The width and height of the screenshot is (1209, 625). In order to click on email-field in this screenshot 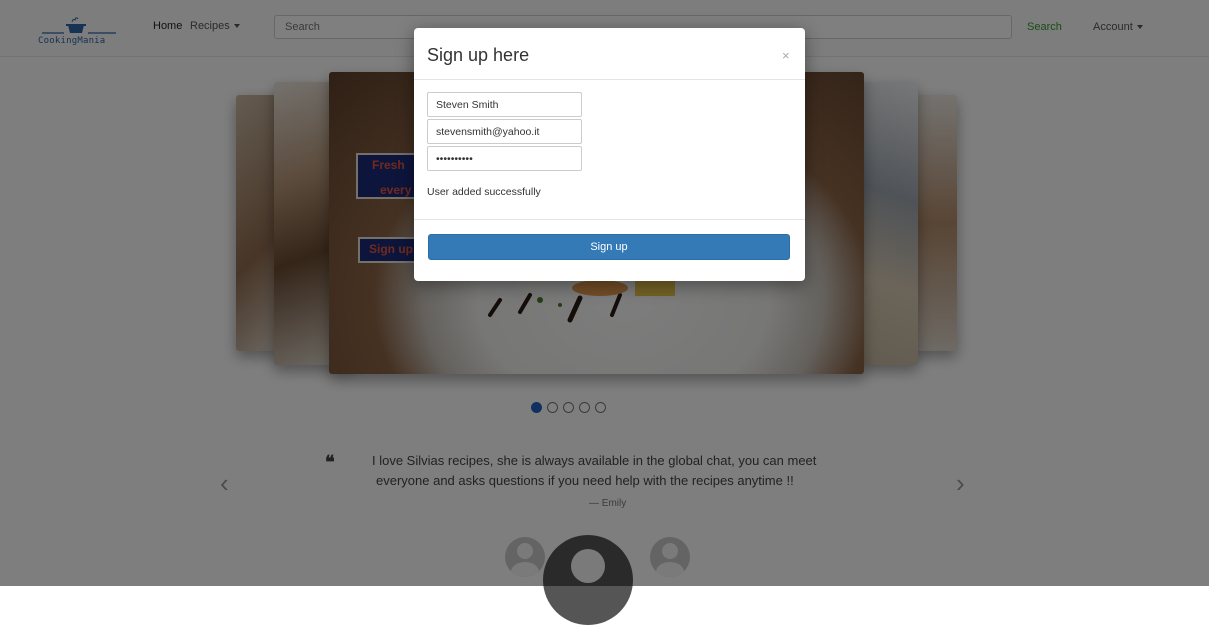, I will do `click(504, 131)`.